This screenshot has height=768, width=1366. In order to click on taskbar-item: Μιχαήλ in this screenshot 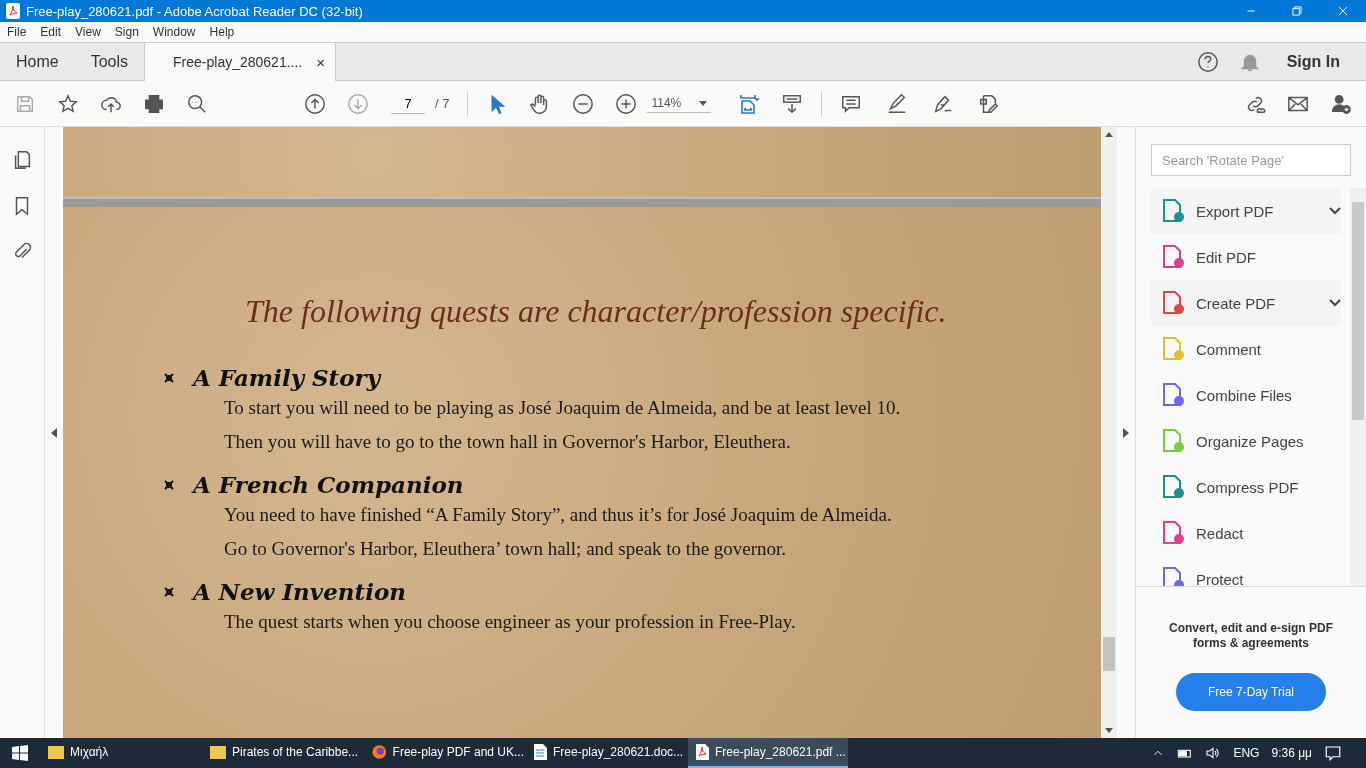, I will do `click(120, 753)`.